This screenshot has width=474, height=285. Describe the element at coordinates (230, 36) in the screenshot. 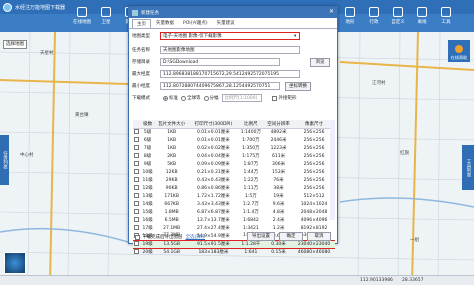

I see `map-type-select: 电子-天地图 影像-仅下载影像` at that location.